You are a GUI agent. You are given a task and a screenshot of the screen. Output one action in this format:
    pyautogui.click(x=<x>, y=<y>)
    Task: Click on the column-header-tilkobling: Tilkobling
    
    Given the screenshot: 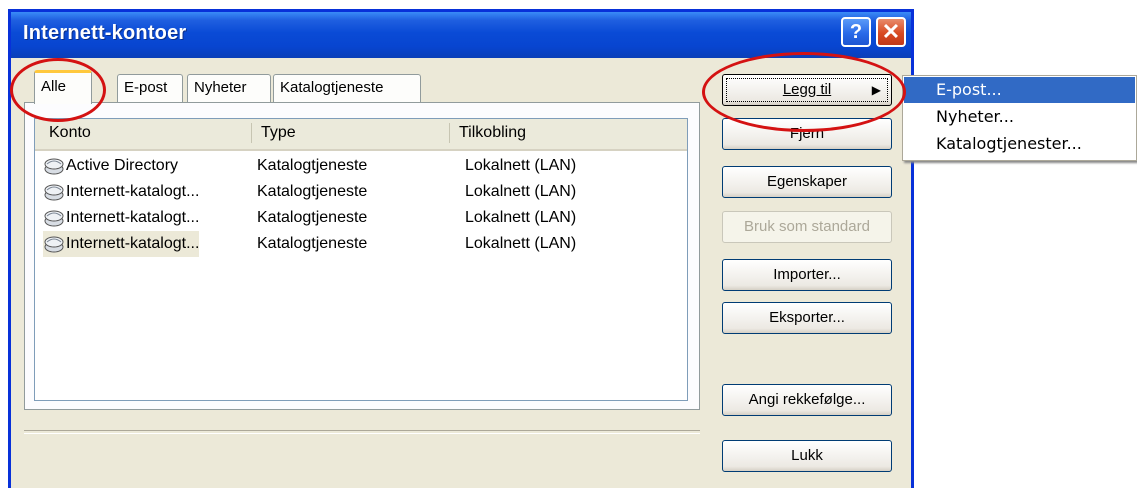 What is the action you would take?
    pyautogui.click(x=557, y=133)
    